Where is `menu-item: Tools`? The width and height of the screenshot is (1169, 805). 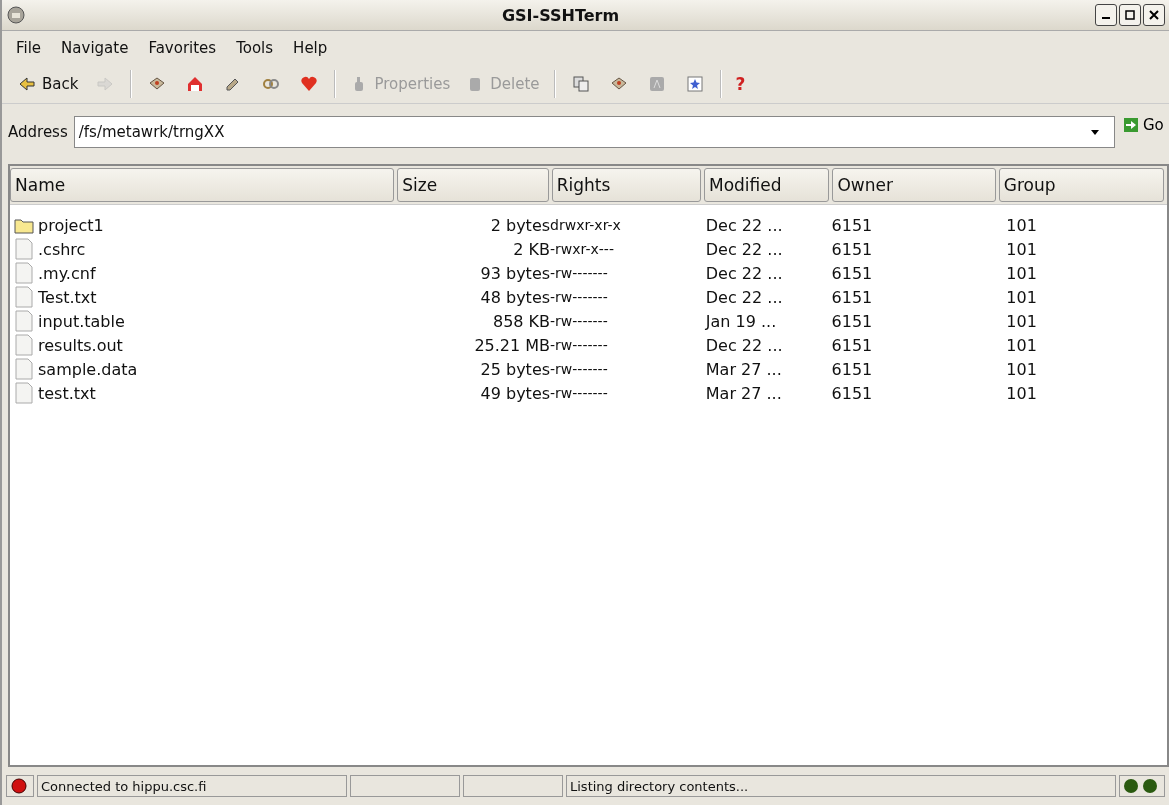
menu-item: Tools is located at coordinates (259, 48).